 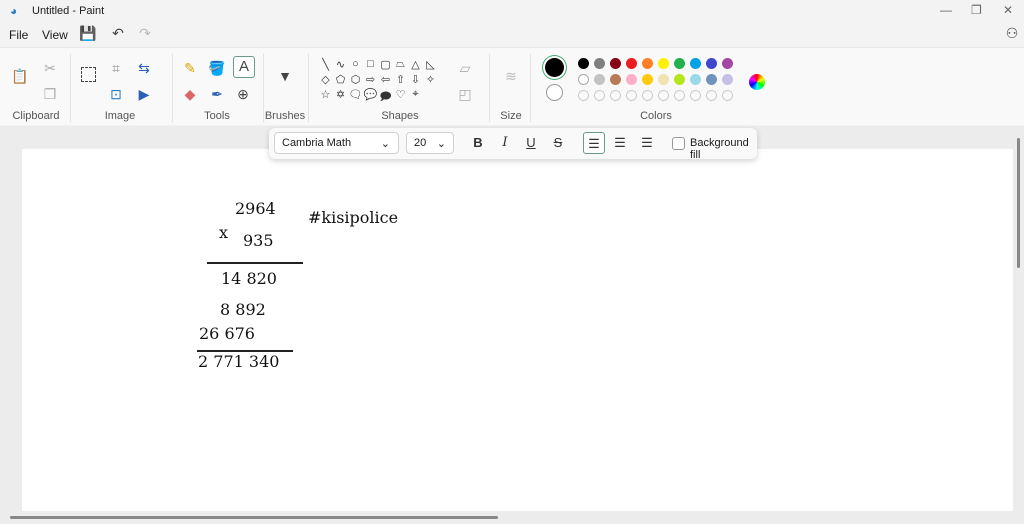 I want to click on eraser-icon: ◆, so click(x=190, y=94).